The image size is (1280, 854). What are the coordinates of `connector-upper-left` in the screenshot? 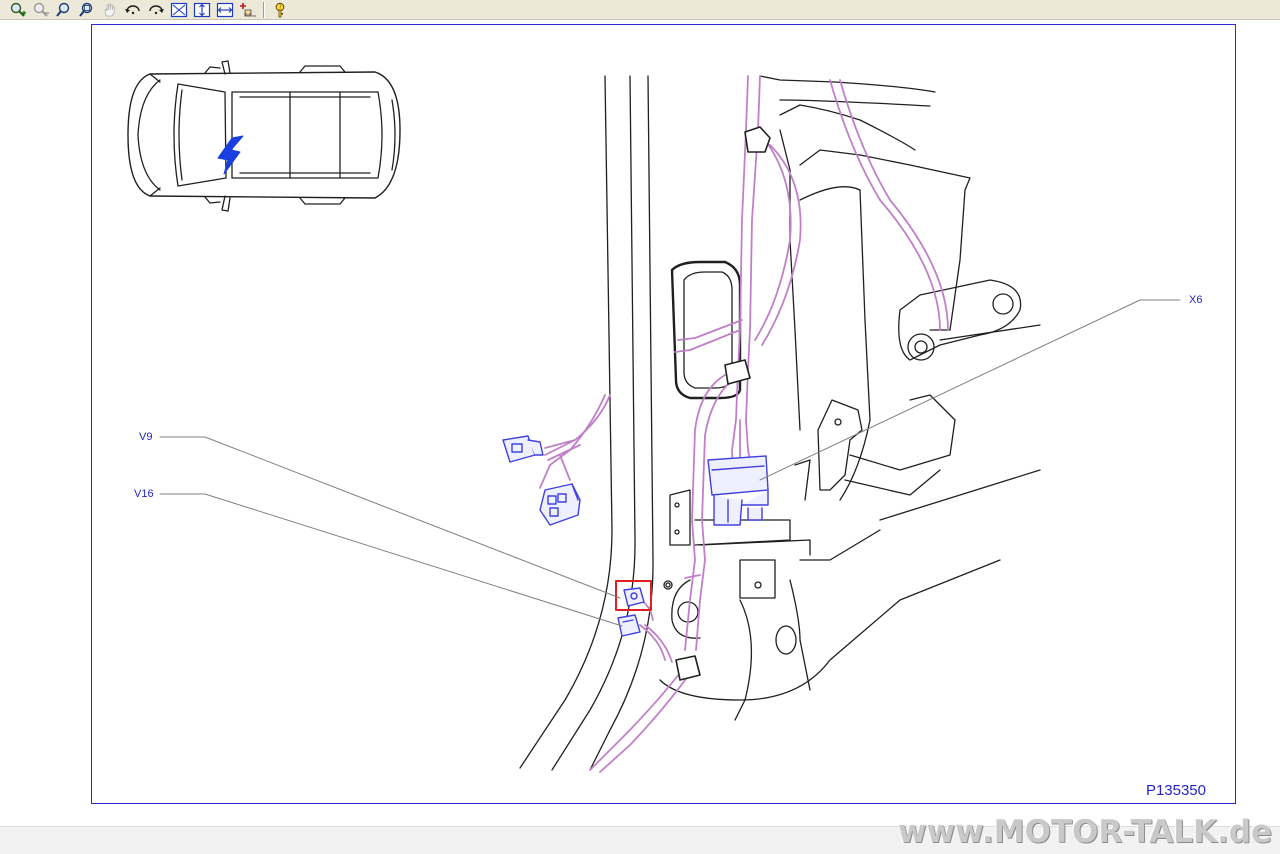 It's located at (523, 449).